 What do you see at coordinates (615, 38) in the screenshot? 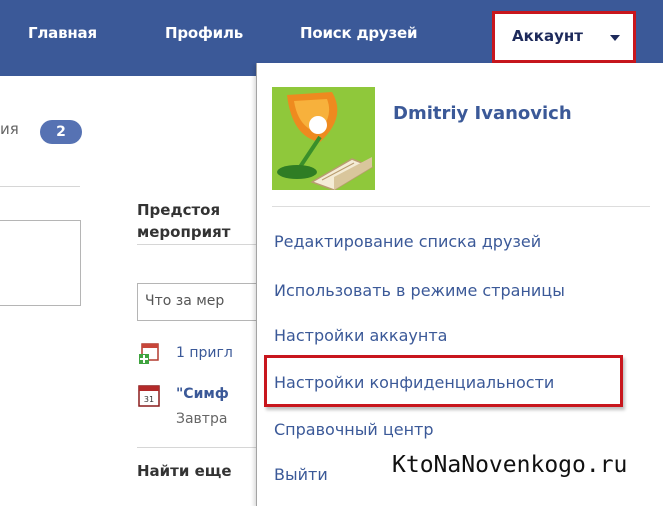
I see `chevron-down-icon` at bounding box center [615, 38].